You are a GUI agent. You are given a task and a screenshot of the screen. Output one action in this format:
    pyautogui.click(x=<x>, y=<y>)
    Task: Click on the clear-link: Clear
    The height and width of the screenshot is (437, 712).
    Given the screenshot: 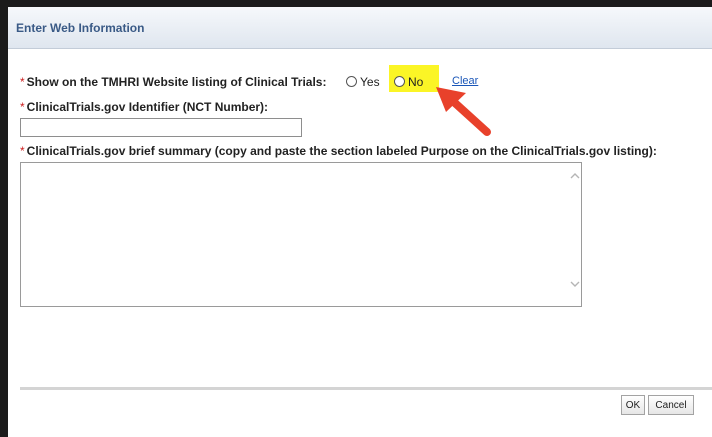 What is the action you would take?
    pyautogui.click(x=465, y=81)
    